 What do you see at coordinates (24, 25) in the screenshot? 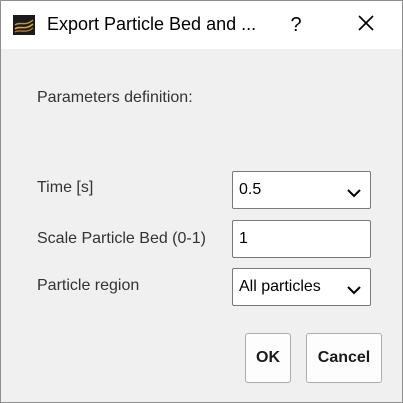
I see `particle-bed-app-icon` at bounding box center [24, 25].